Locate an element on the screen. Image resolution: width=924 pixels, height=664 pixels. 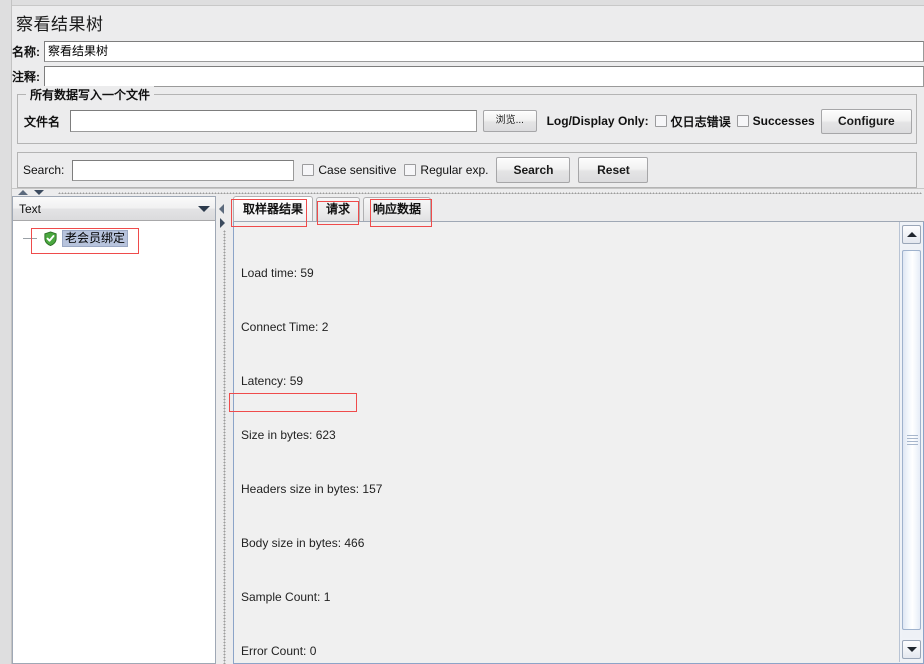
name-row: 名称: 察看结果树 is located at coordinates (468, 51).